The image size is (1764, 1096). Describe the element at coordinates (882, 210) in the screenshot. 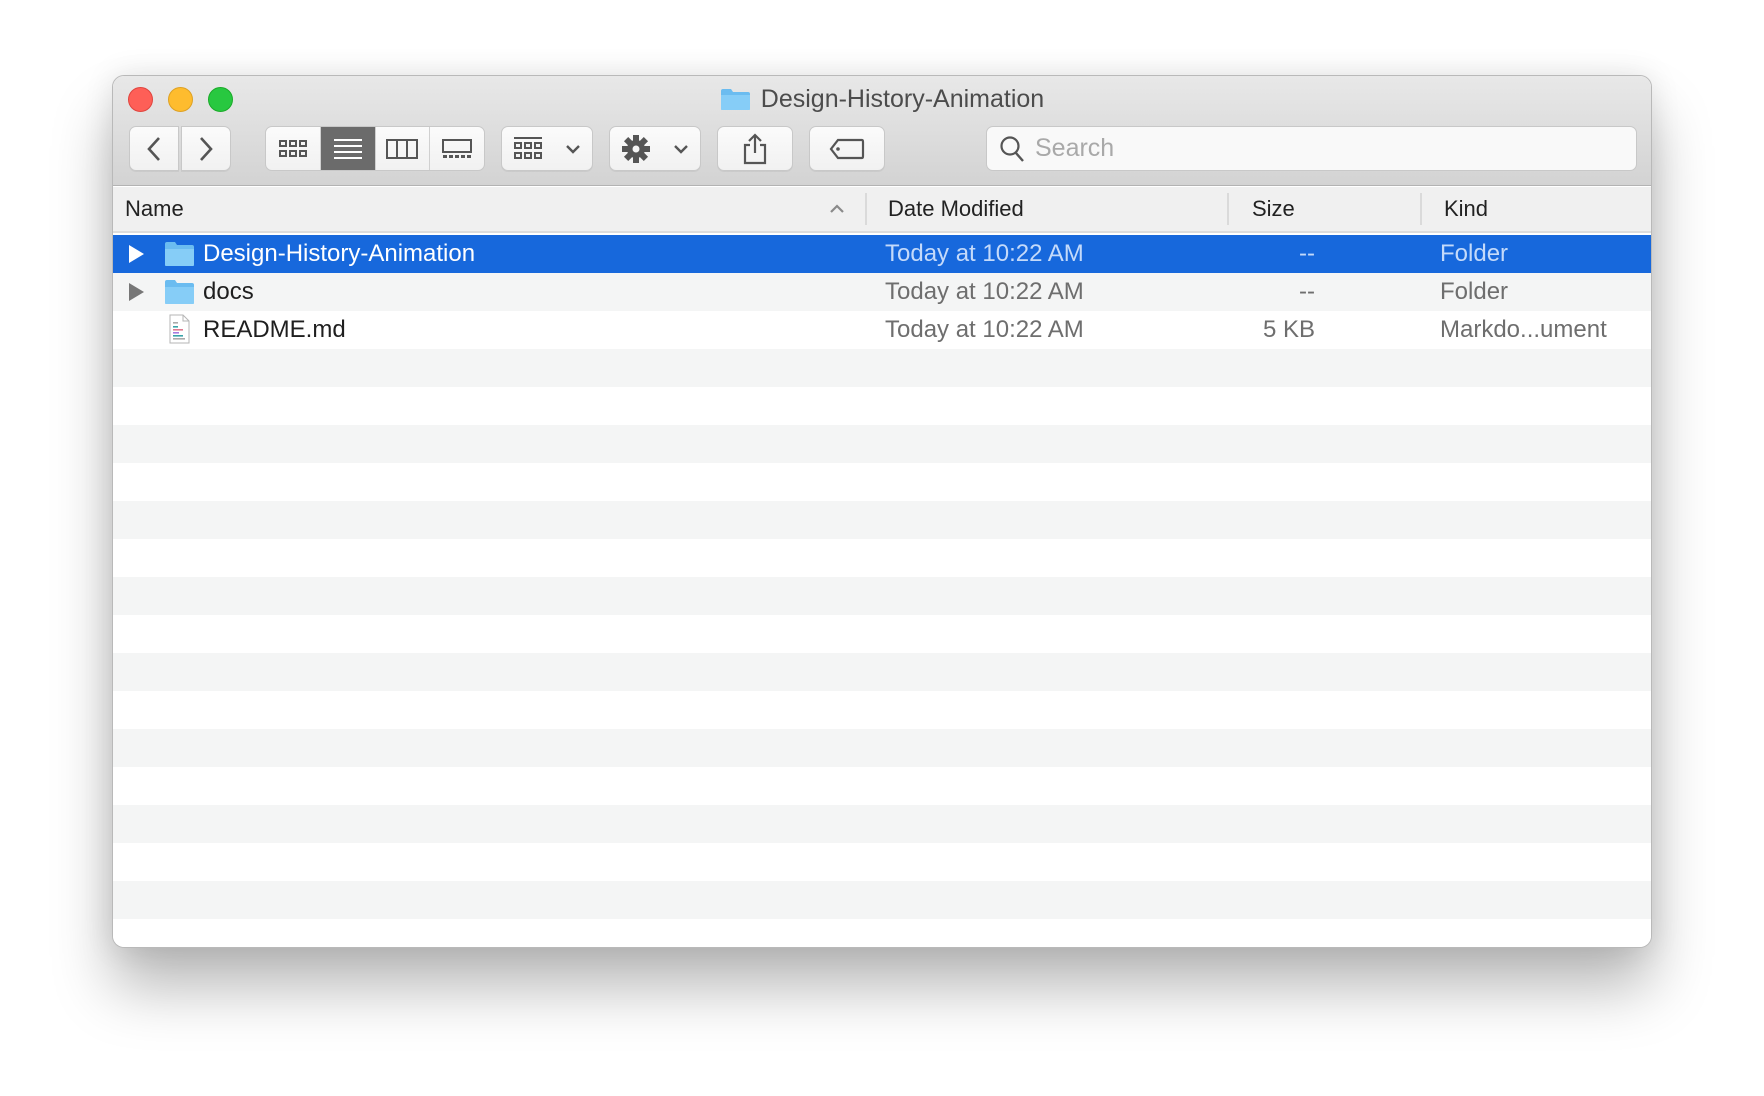

I see `column-header: Name Date Modified Size Kind` at that location.